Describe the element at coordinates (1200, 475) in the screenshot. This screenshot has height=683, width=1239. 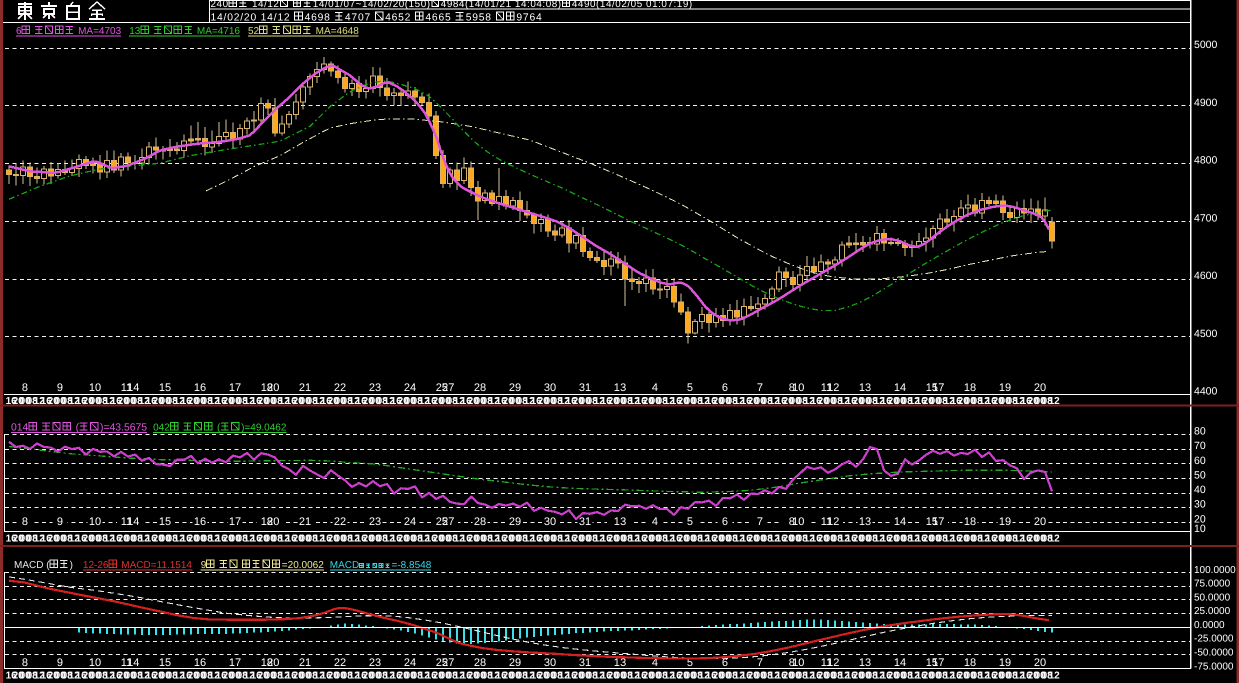
I see `svg-text: 50` at that location.